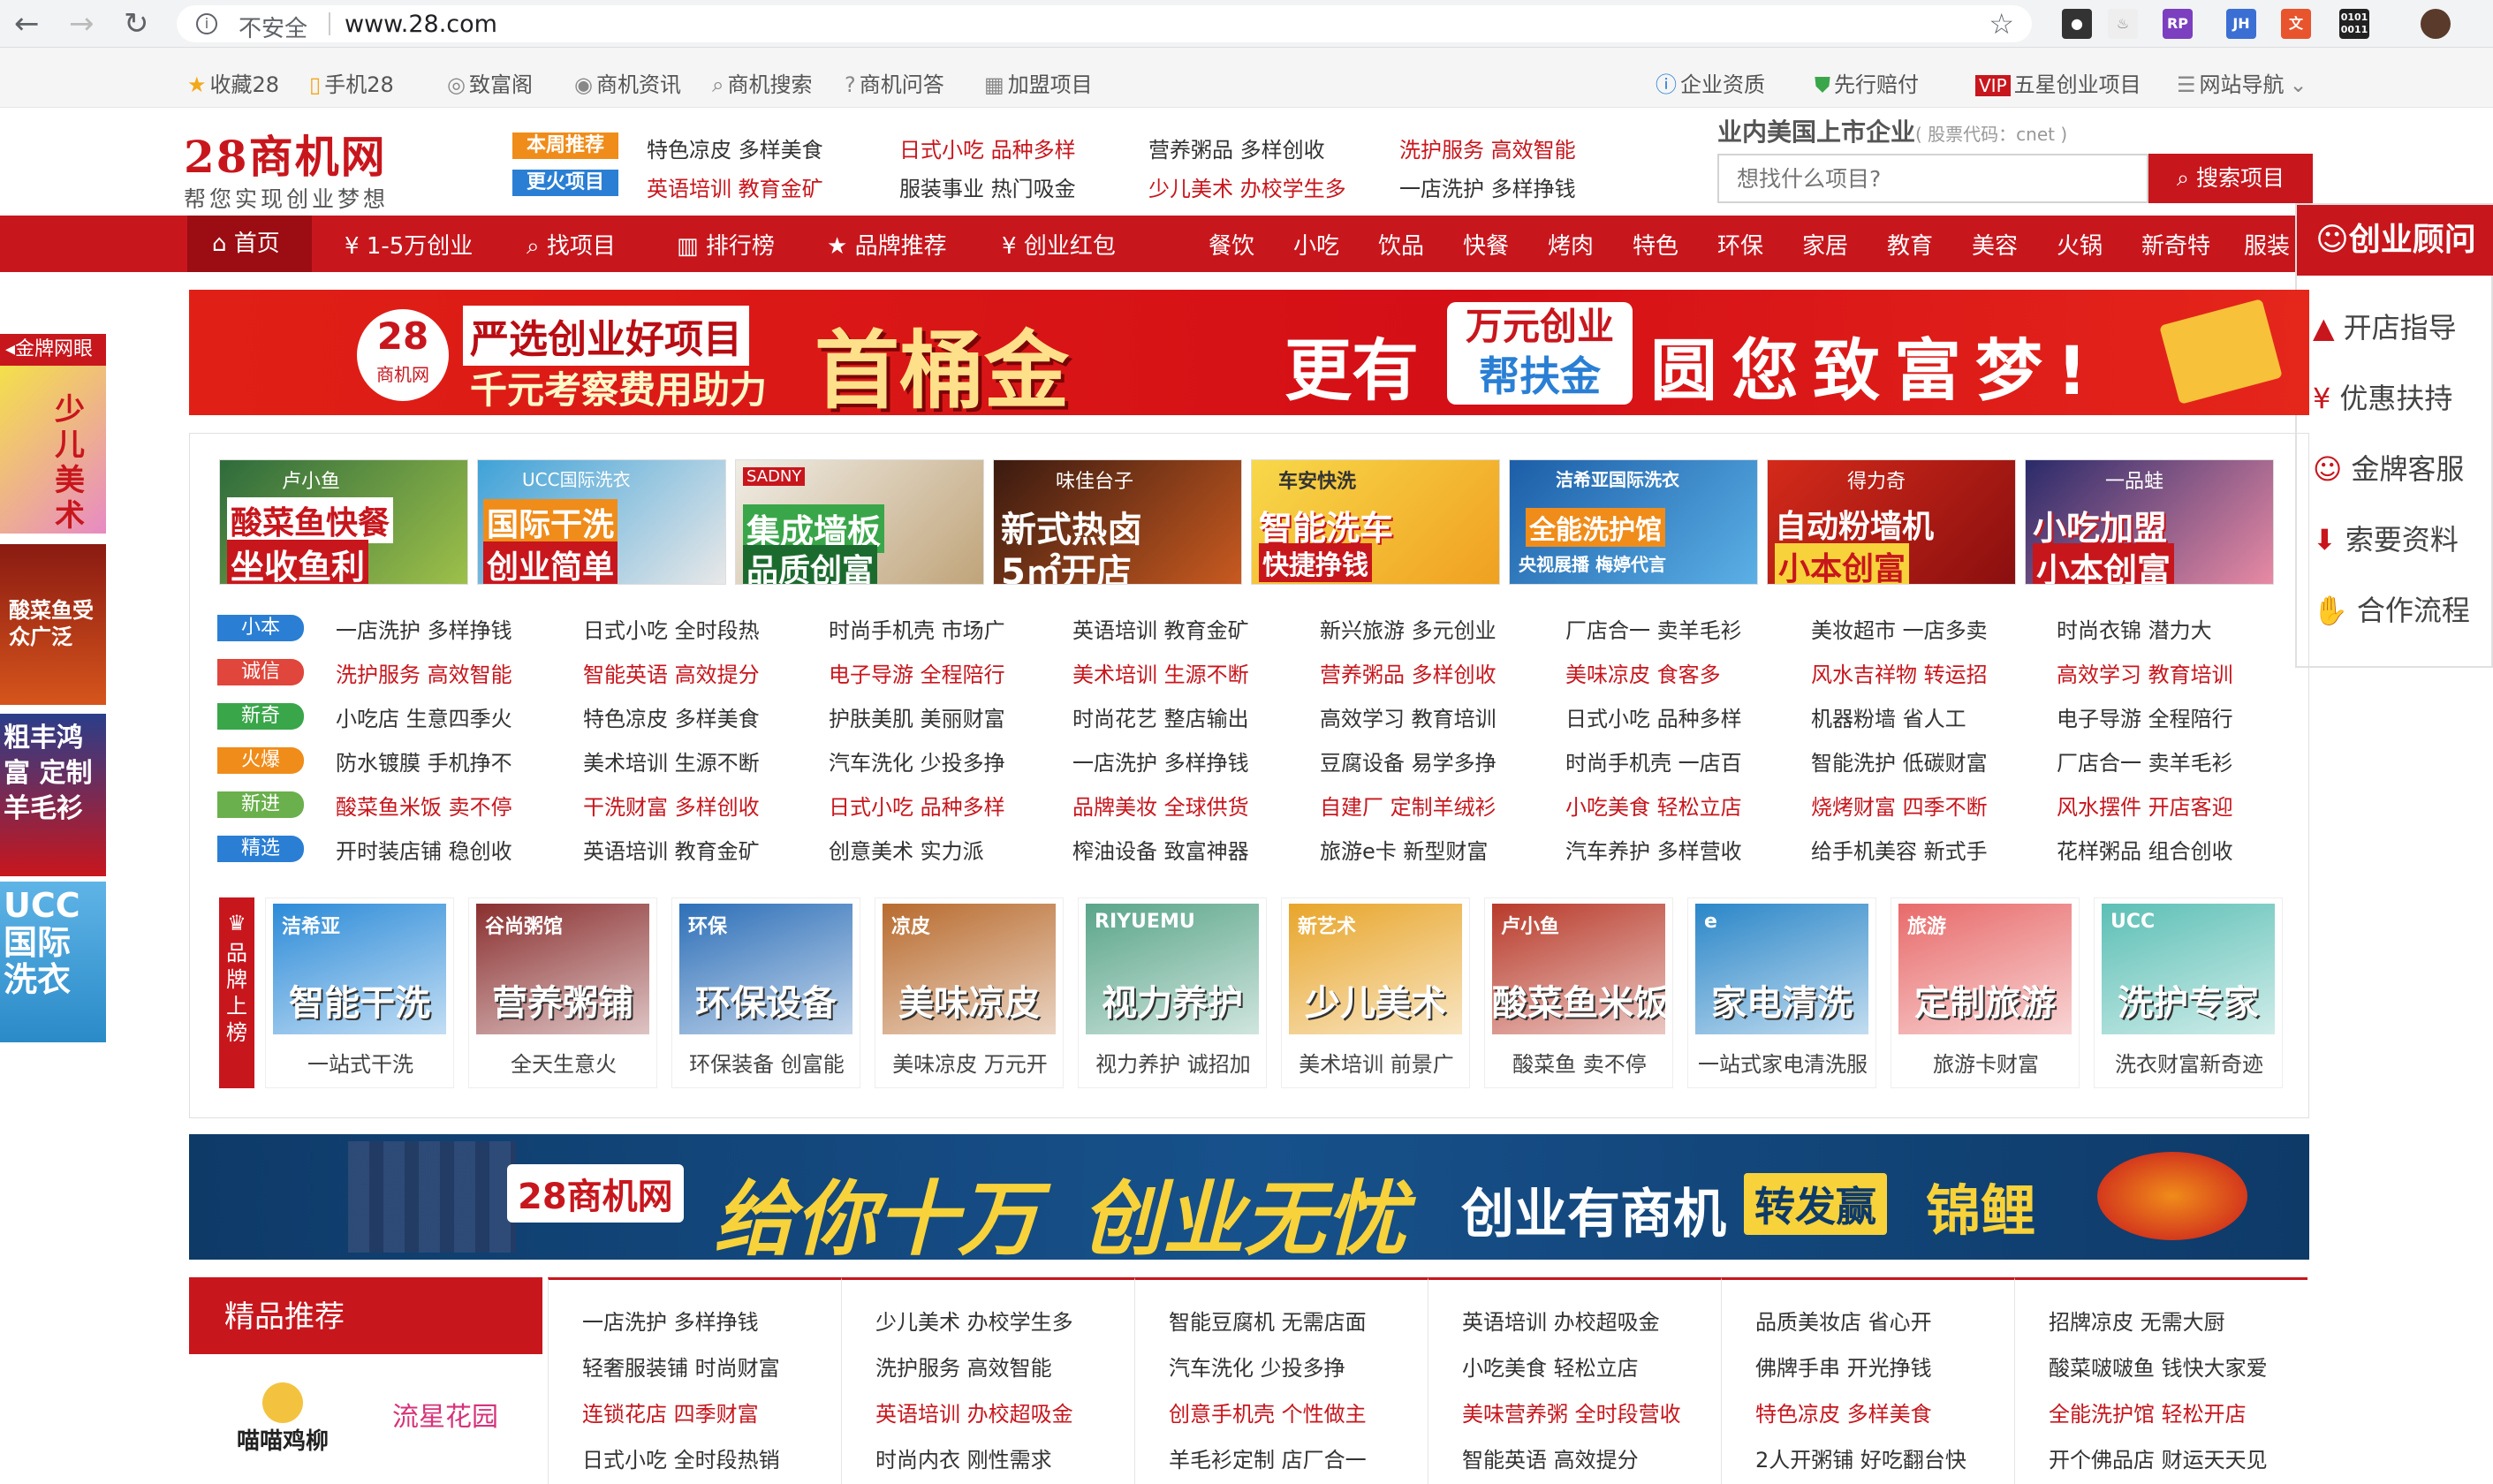  What do you see at coordinates (82, 24) in the screenshot?
I see `forward-icon: →` at bounding box center [82, 24].